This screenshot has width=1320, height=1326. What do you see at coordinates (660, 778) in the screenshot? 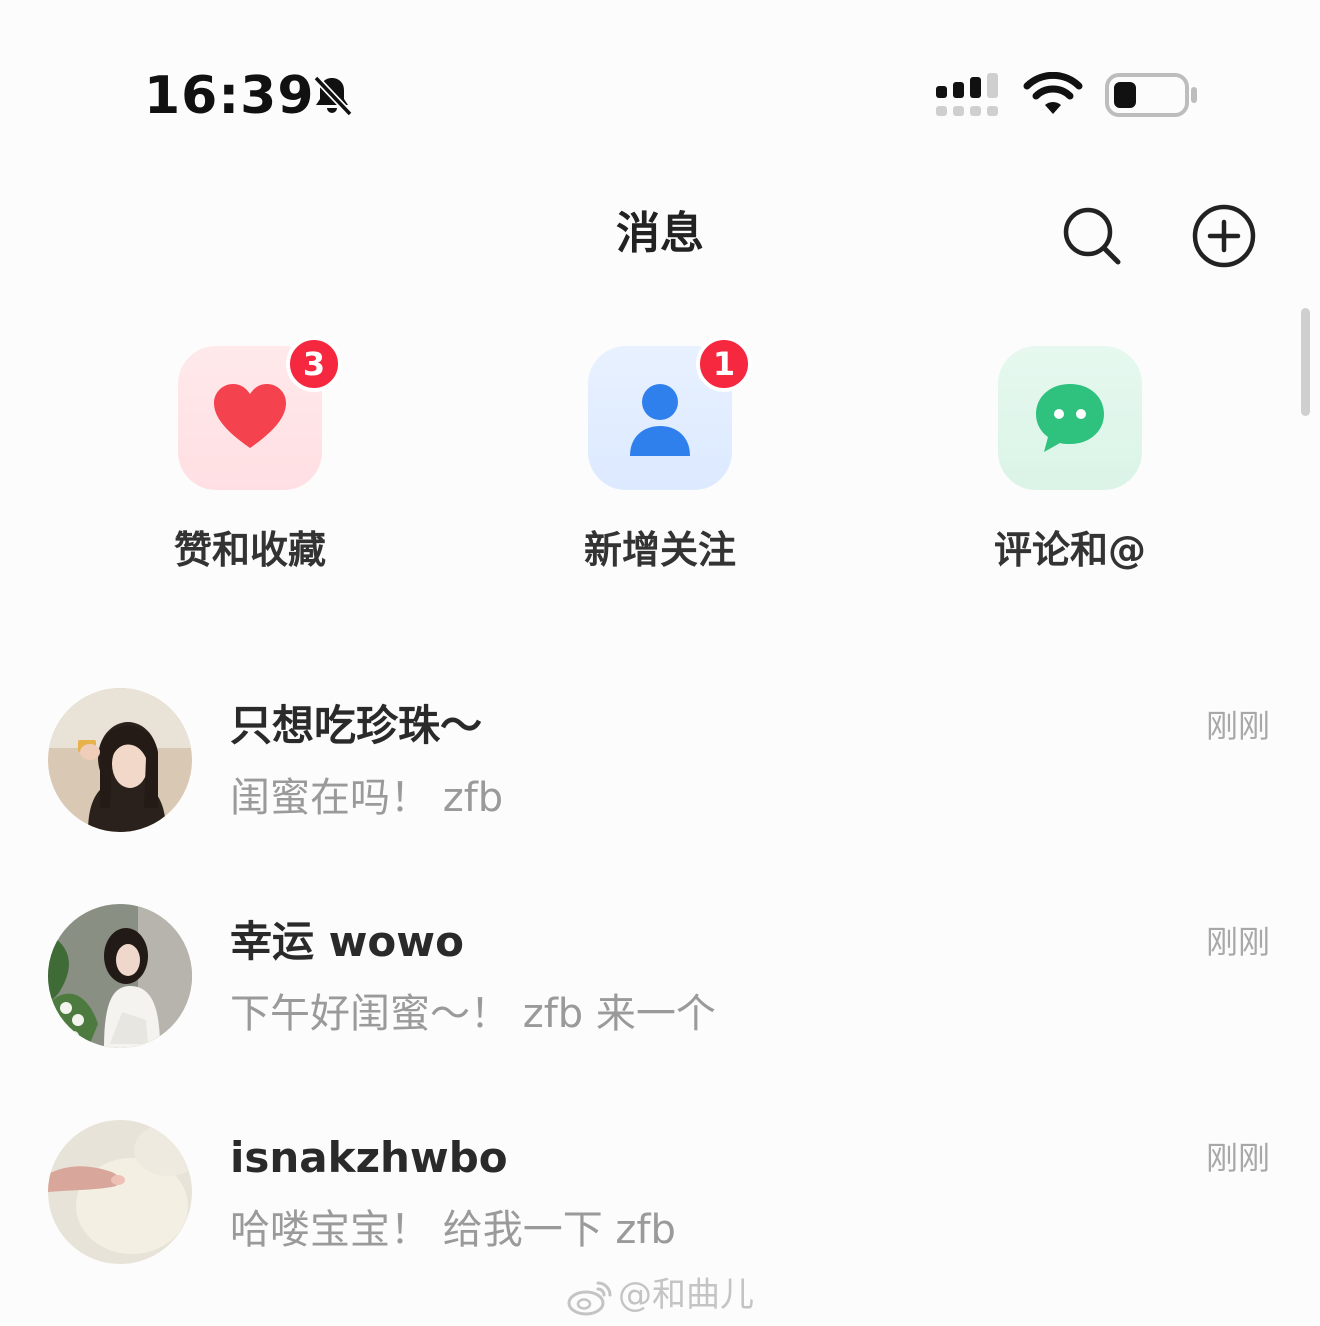
I see `conversation-item: 只想吃珍珠～ 闺蜜在吗！ zfb 刚刚` at bounding box center [660, 778].